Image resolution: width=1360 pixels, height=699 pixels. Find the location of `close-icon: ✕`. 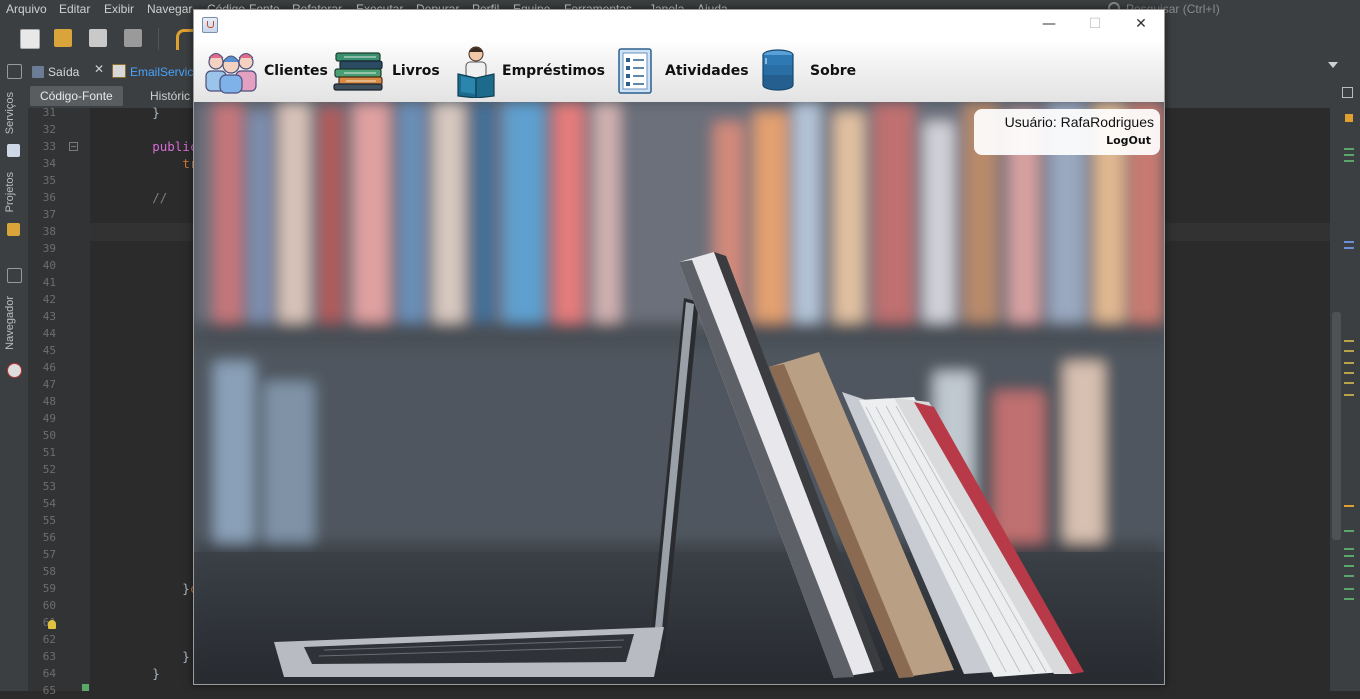

close-icon: ✕ is located at coordinates (99, 69).